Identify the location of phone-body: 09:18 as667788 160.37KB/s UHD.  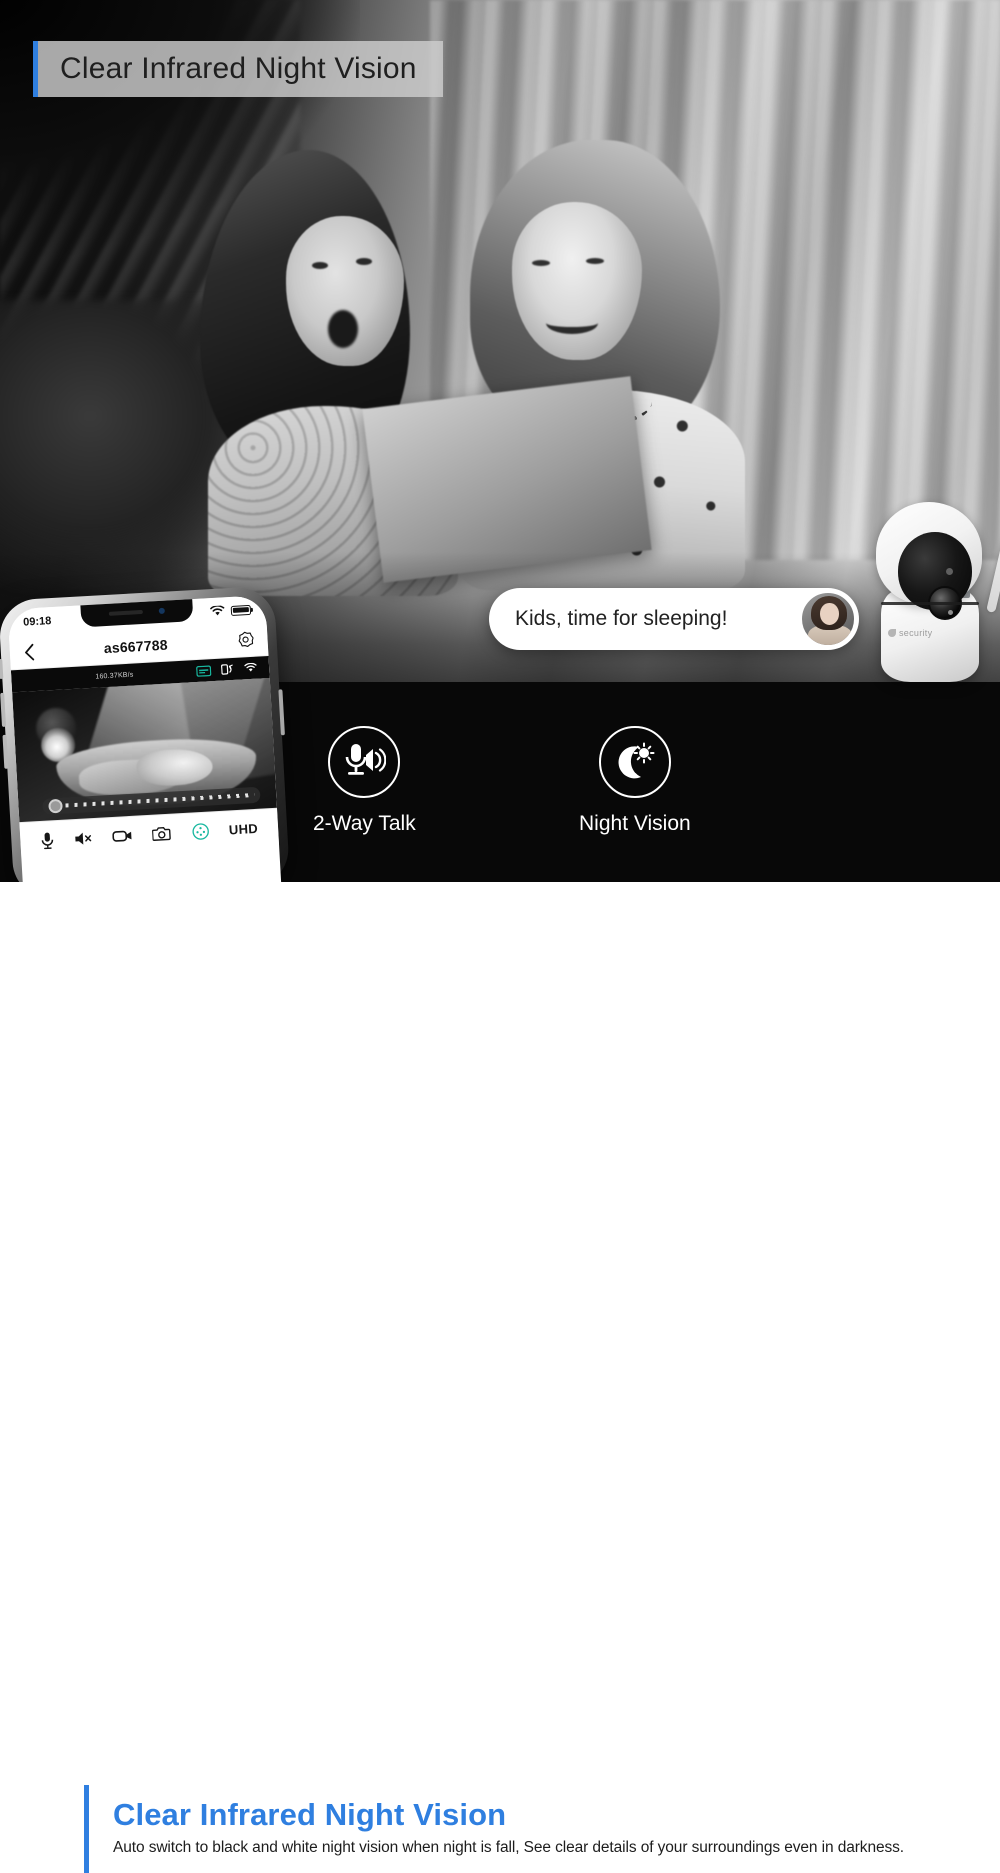
(145, 733).